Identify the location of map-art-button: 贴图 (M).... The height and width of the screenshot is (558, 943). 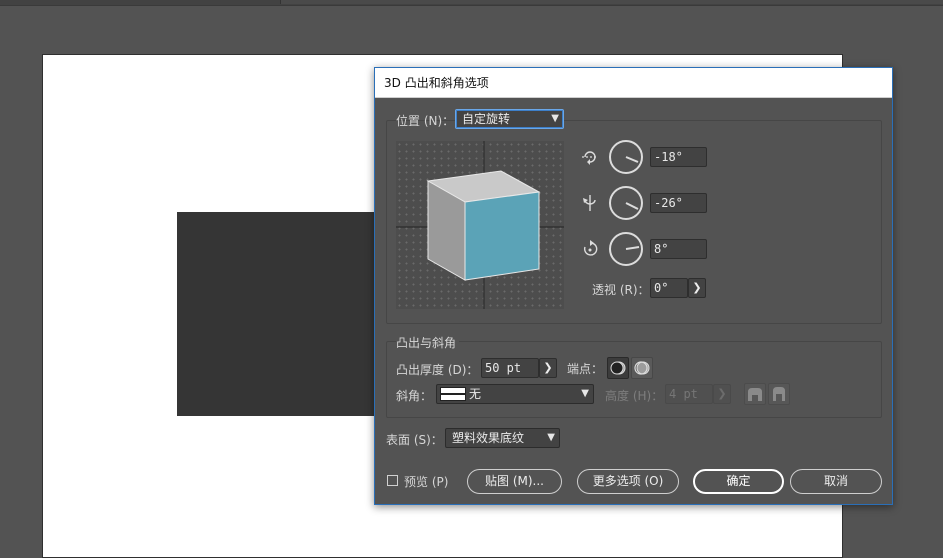
(514, 481).